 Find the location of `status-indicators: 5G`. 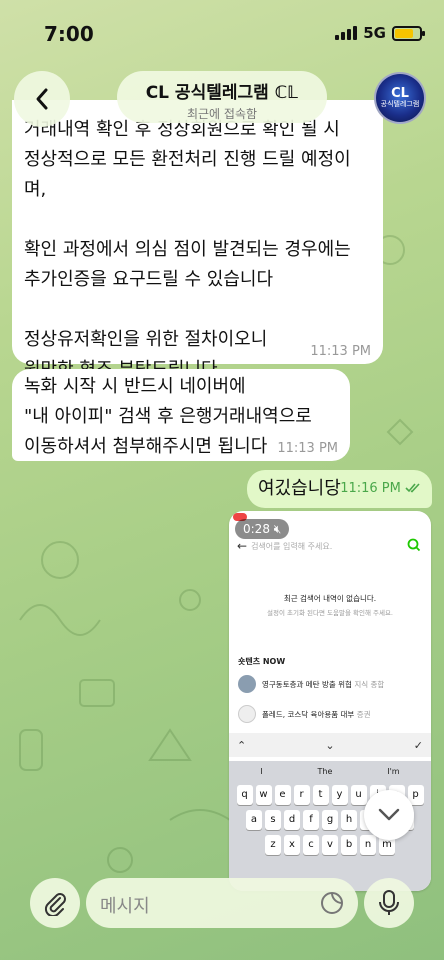

status-indicators: 5G is located at coordinates (380, 33).